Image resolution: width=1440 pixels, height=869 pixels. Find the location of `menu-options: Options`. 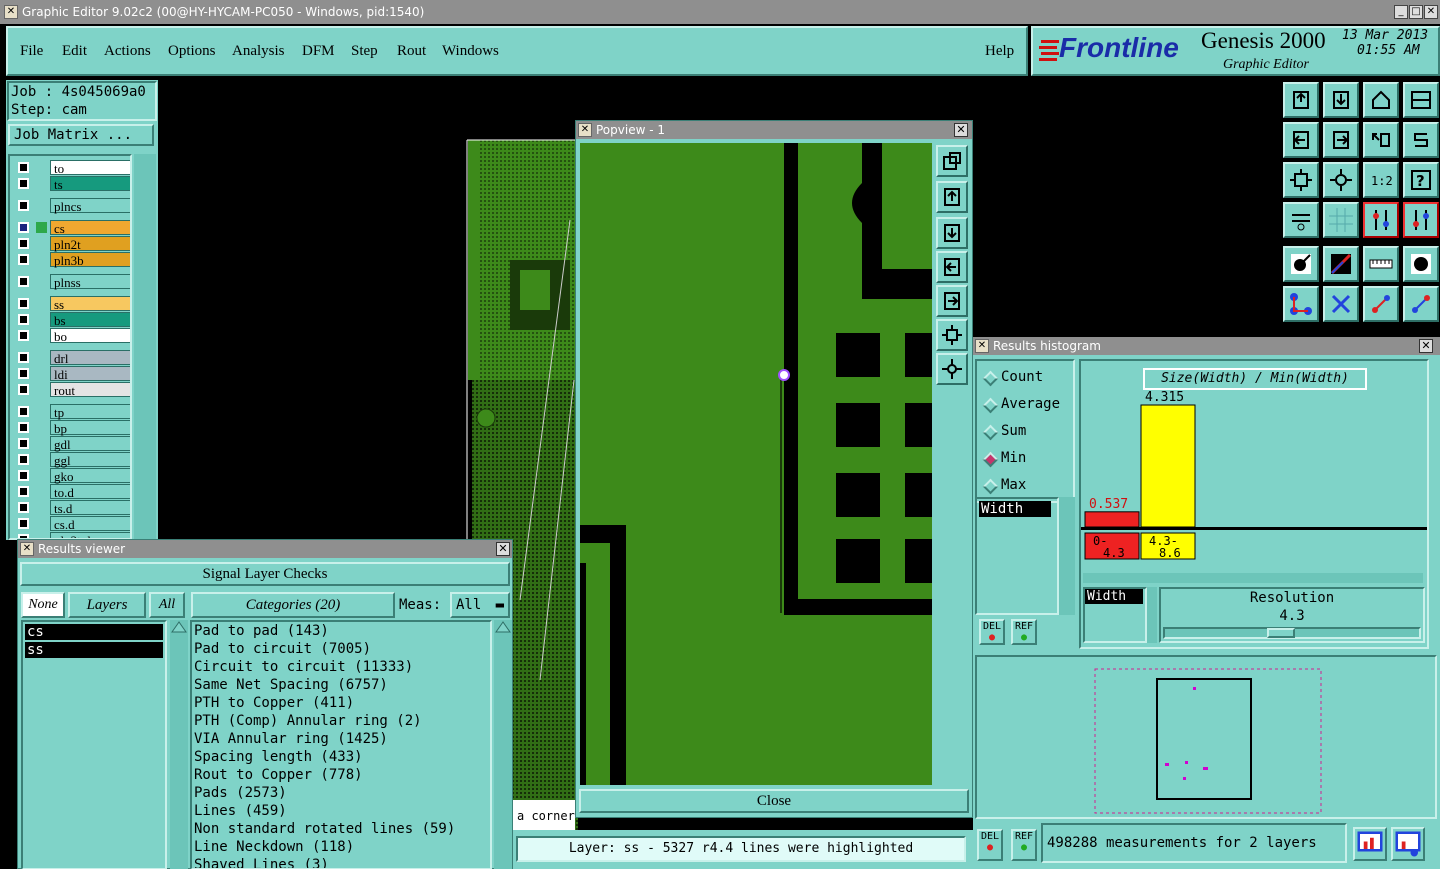

menu-options: Options is located at coordinates (192, 51).